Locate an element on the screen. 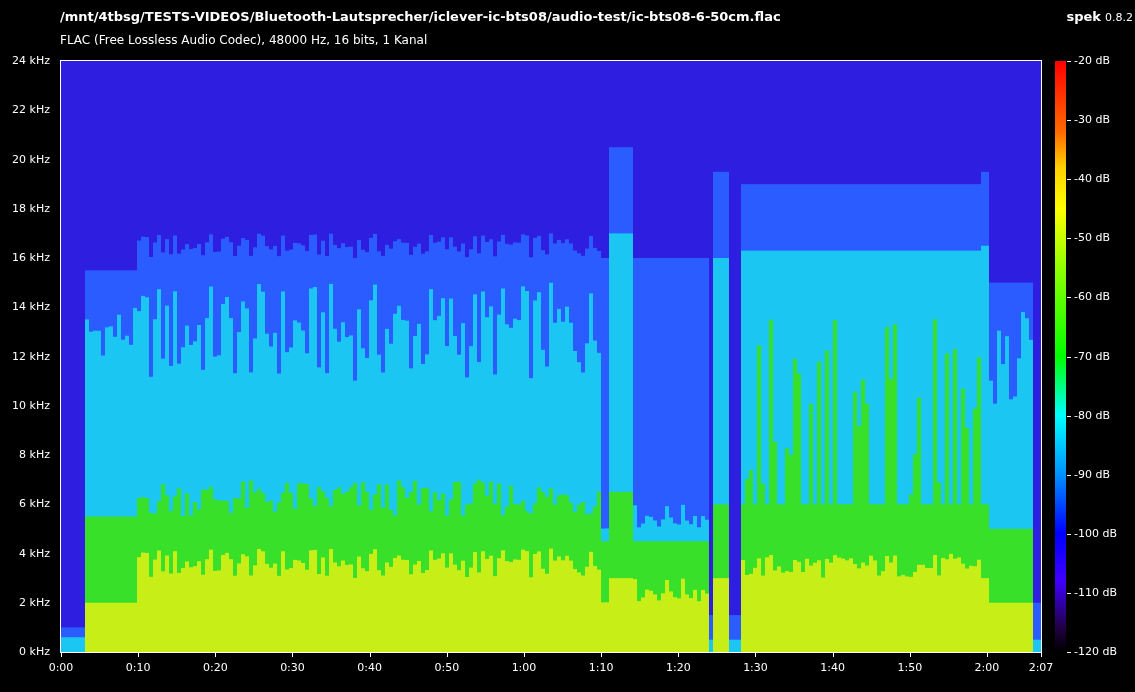  time-label: 0:00 is located at coordinates (61, 668).